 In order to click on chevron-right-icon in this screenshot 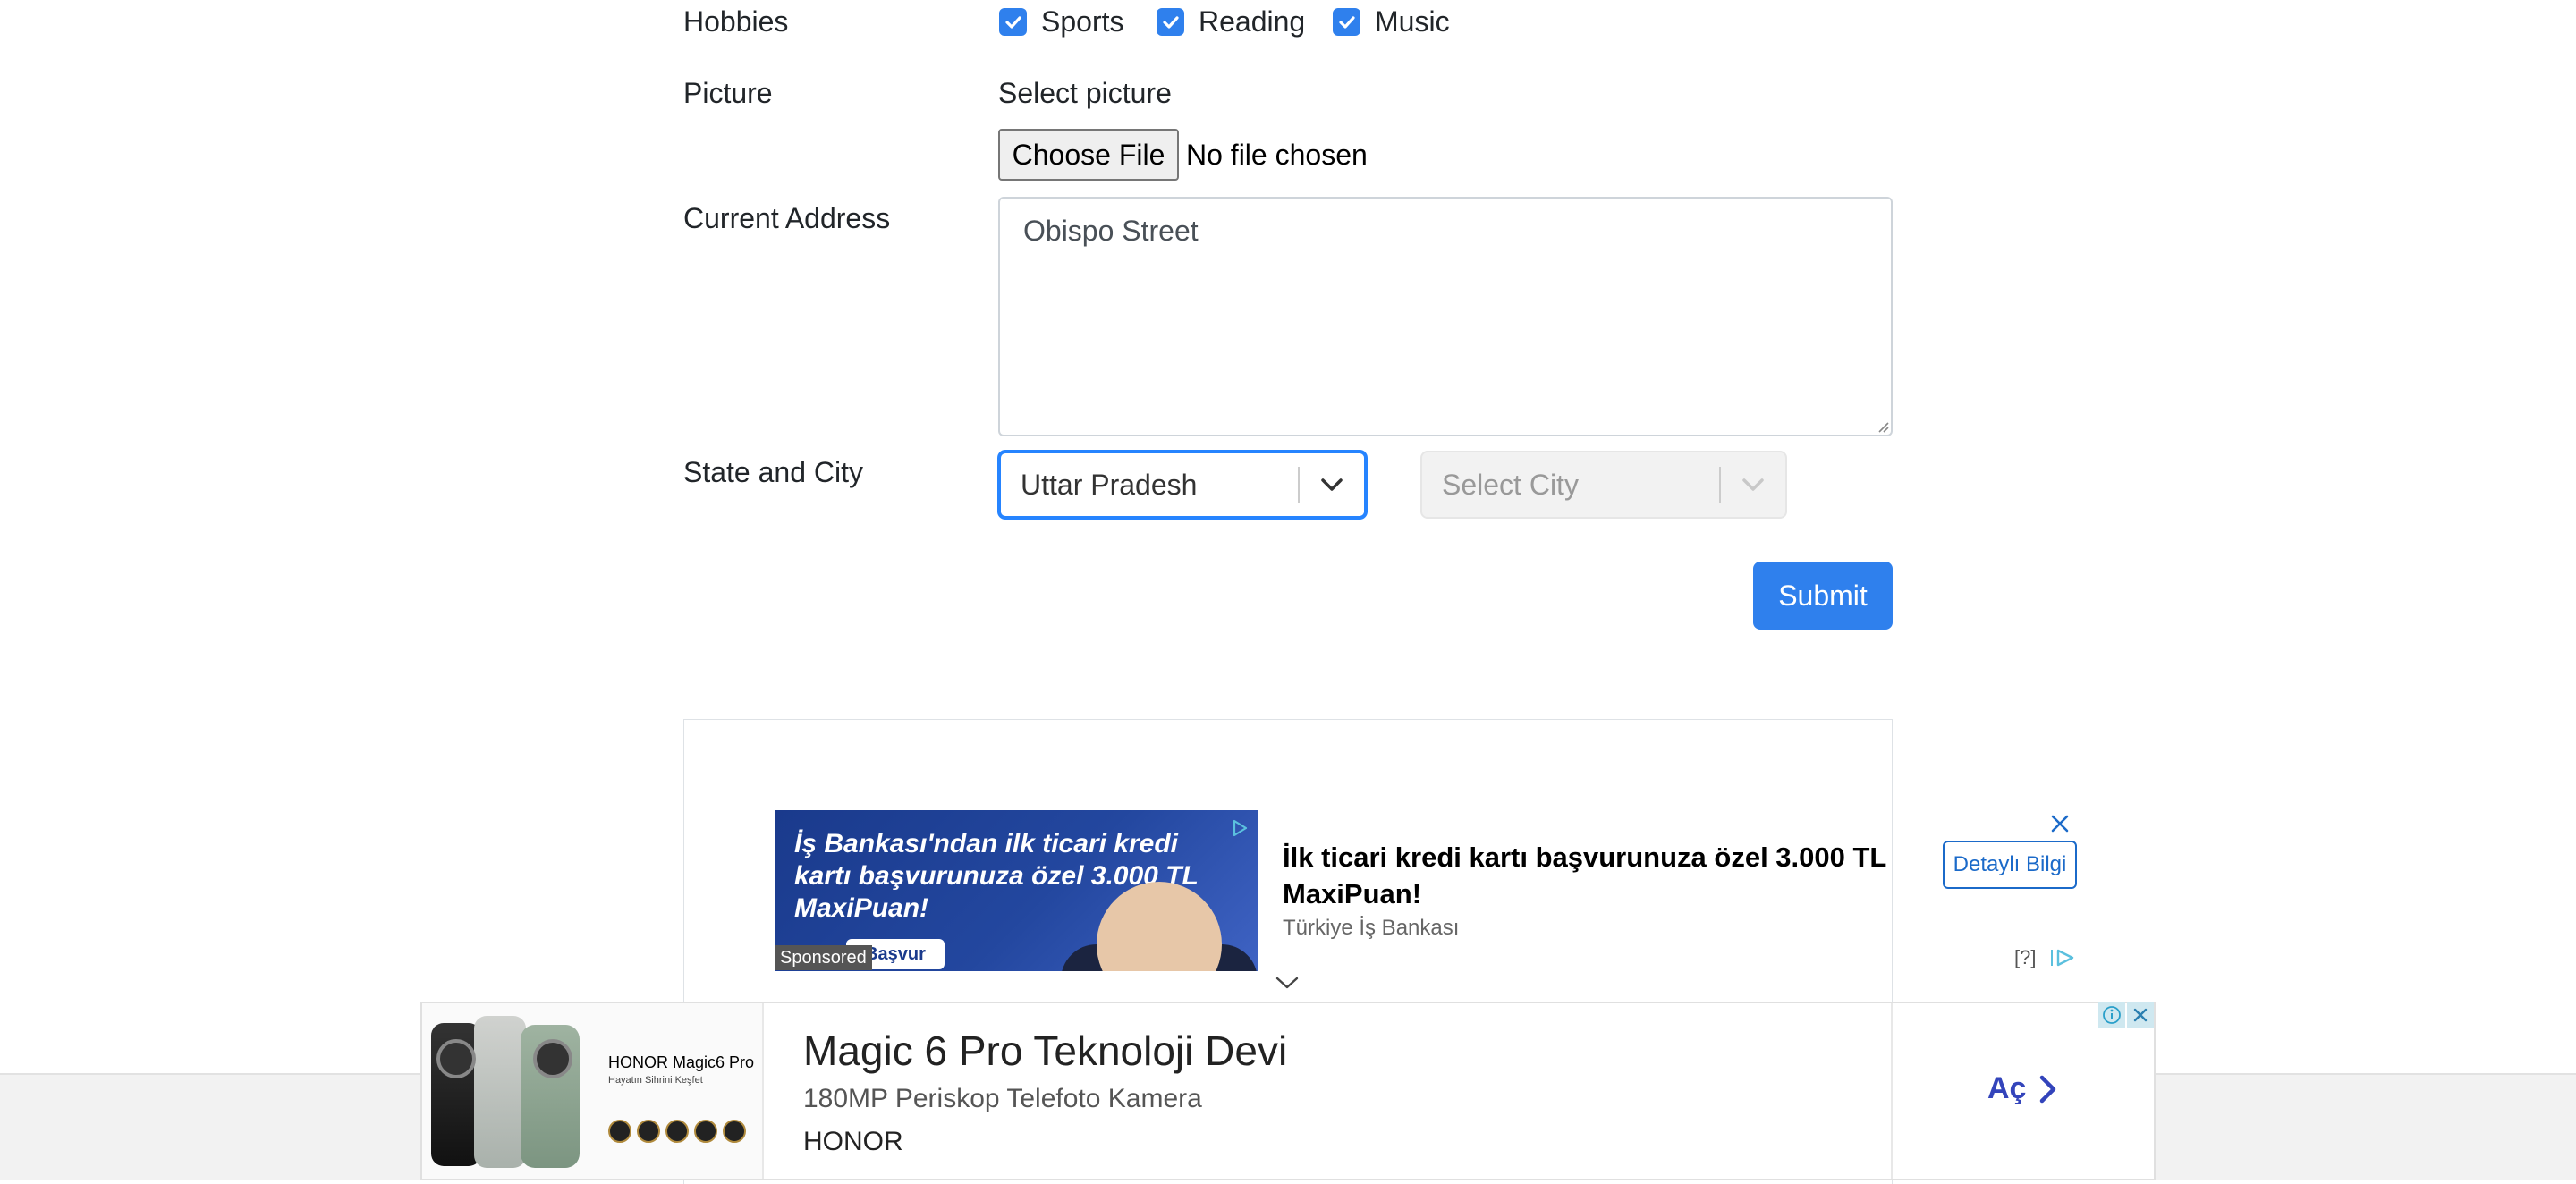, I will do `click(2048, 1089)`.